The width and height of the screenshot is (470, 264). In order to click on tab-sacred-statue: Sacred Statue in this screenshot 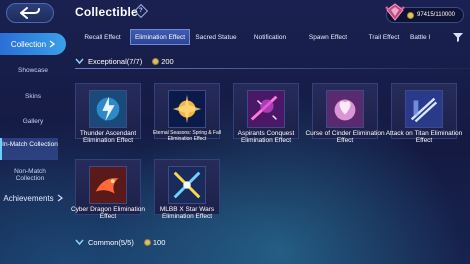, I will do `click(216, 37)`.